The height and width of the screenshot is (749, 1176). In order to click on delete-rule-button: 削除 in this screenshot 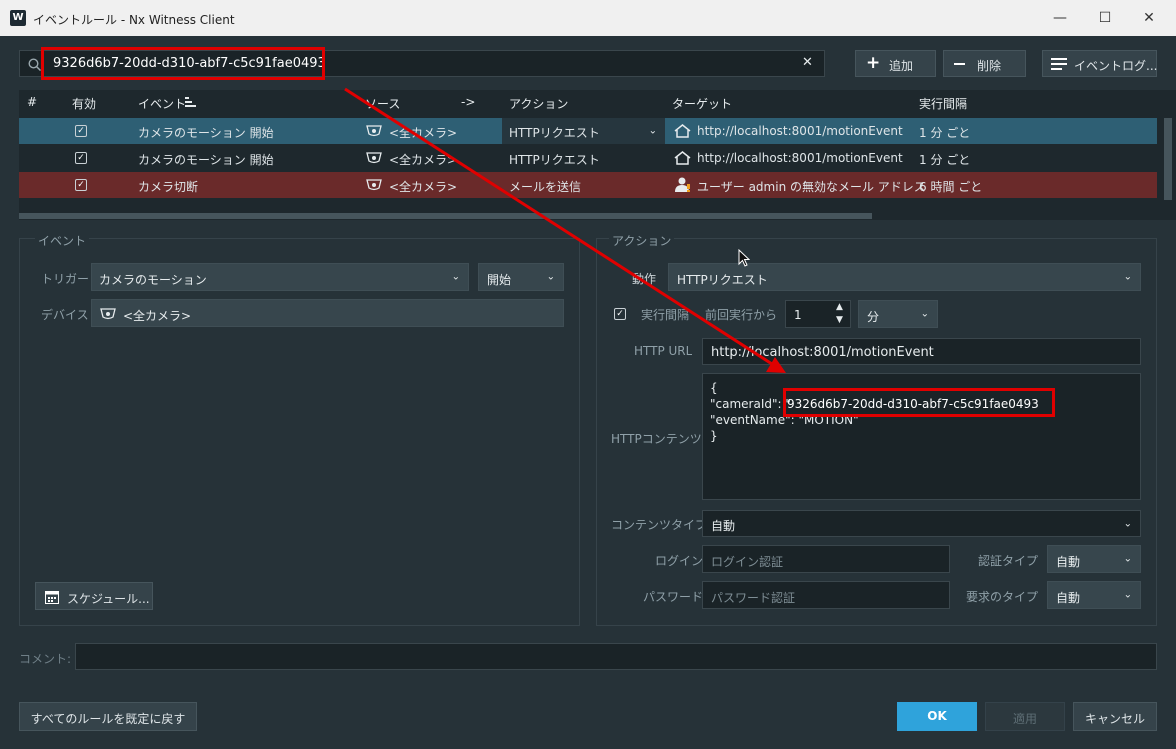, I will do `click(984, 63)`.